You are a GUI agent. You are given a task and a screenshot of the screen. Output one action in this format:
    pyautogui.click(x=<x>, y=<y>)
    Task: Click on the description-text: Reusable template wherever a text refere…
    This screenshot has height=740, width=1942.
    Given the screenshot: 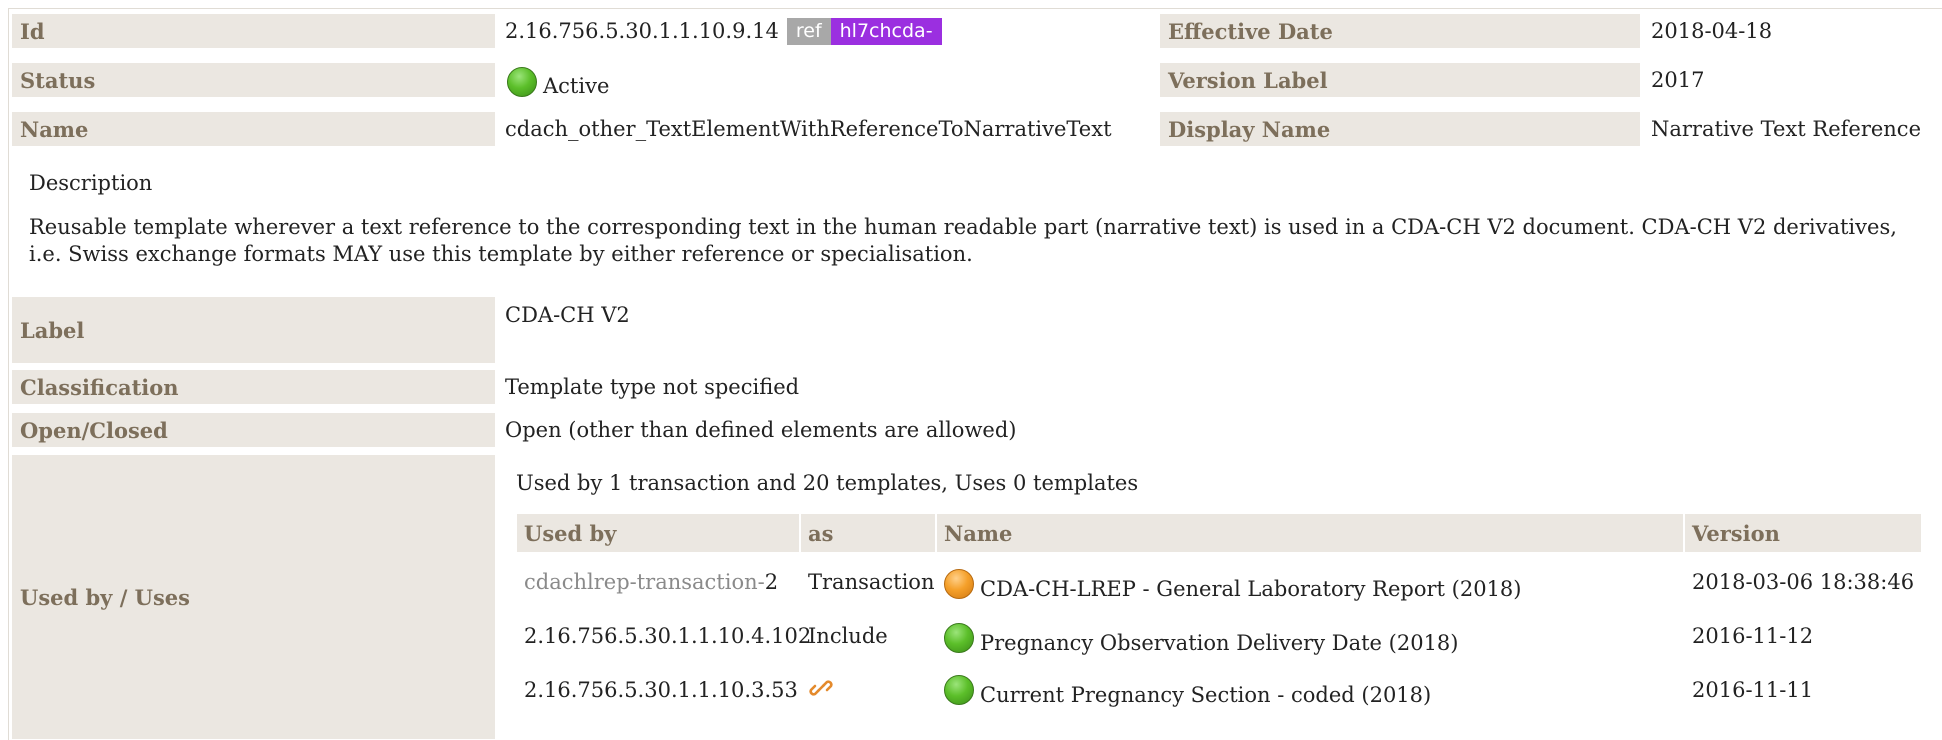 What is the action you would take?
    pyautogui.click(x=963, y=240)
    